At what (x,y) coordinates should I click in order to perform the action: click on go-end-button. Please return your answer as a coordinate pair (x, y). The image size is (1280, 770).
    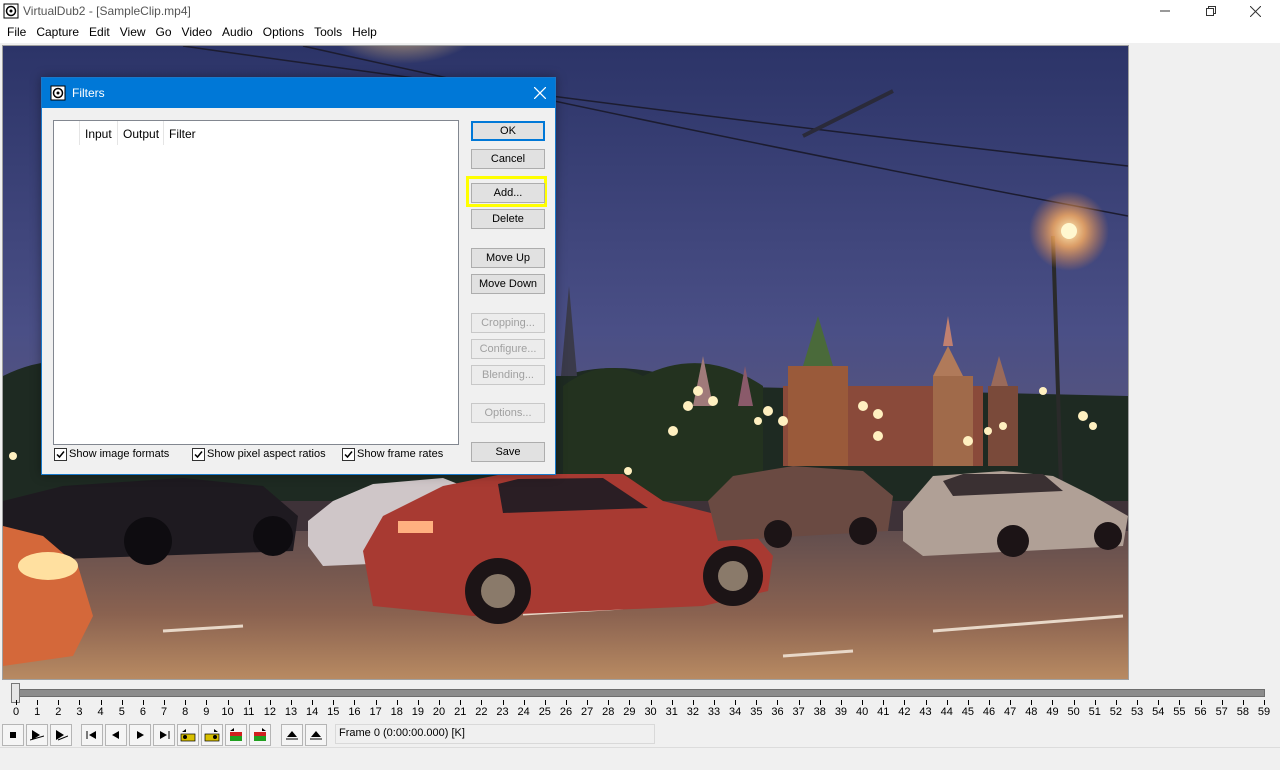
    Looking at the image, I should click on (164, 735).